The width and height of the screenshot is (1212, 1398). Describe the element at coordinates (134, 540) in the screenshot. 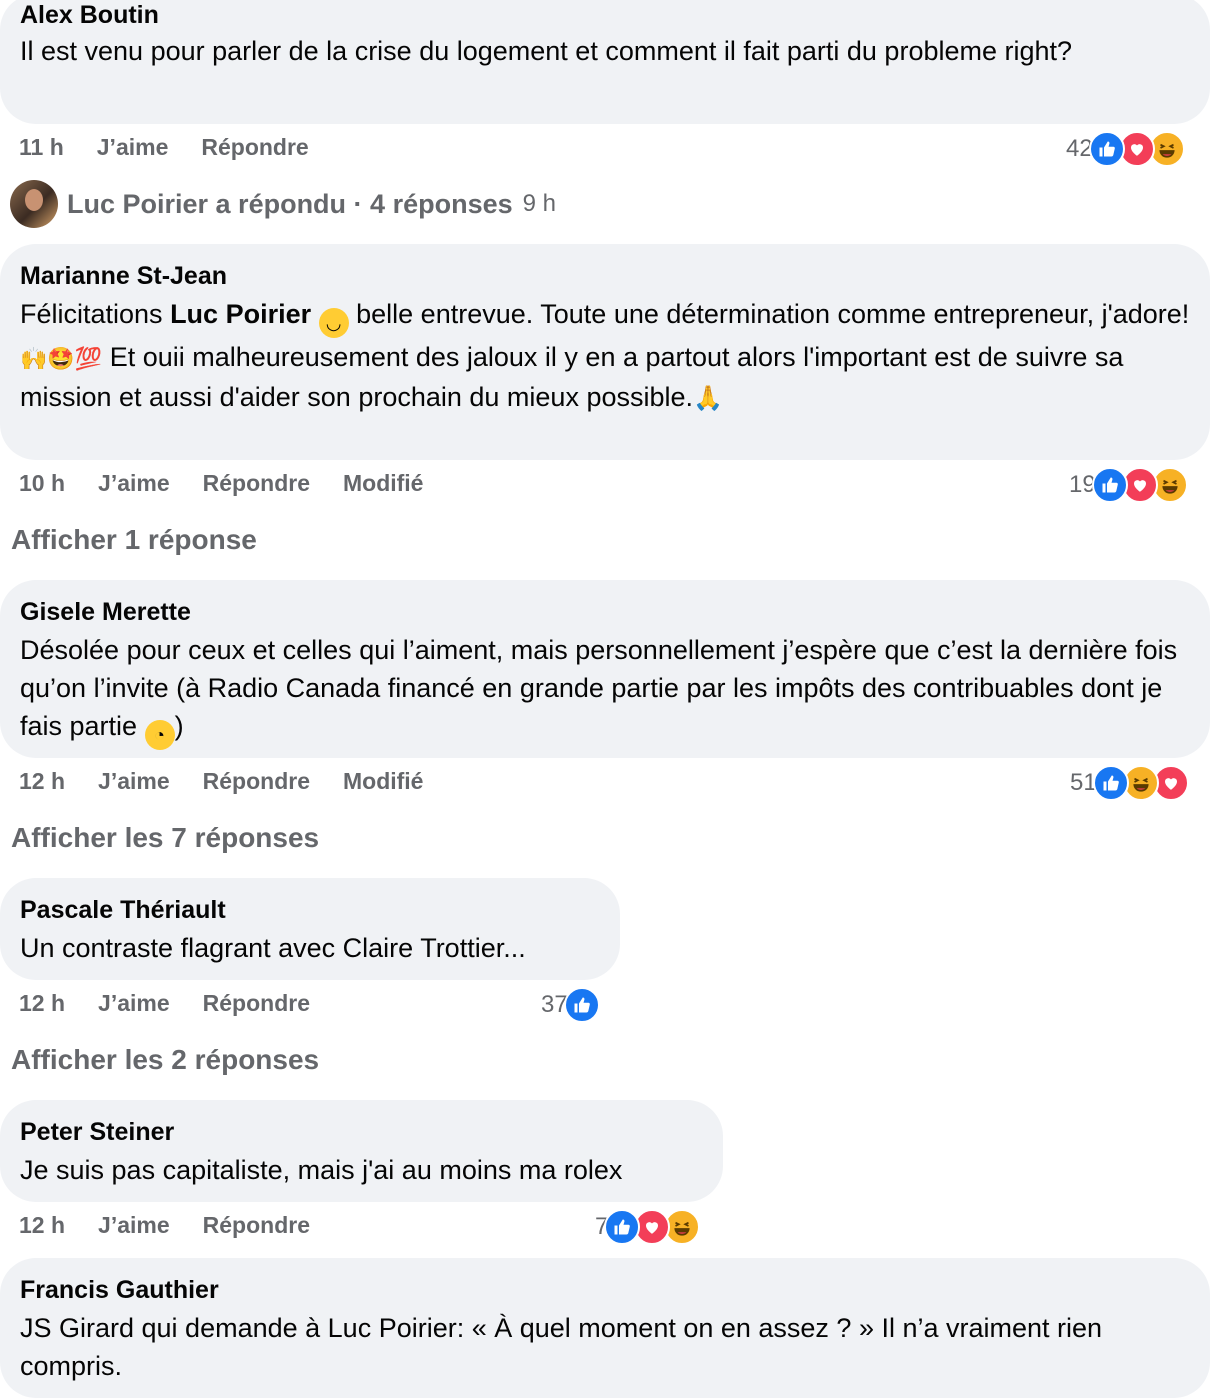

I see `show-replies-link: Afficher 1 réponse` at that location.